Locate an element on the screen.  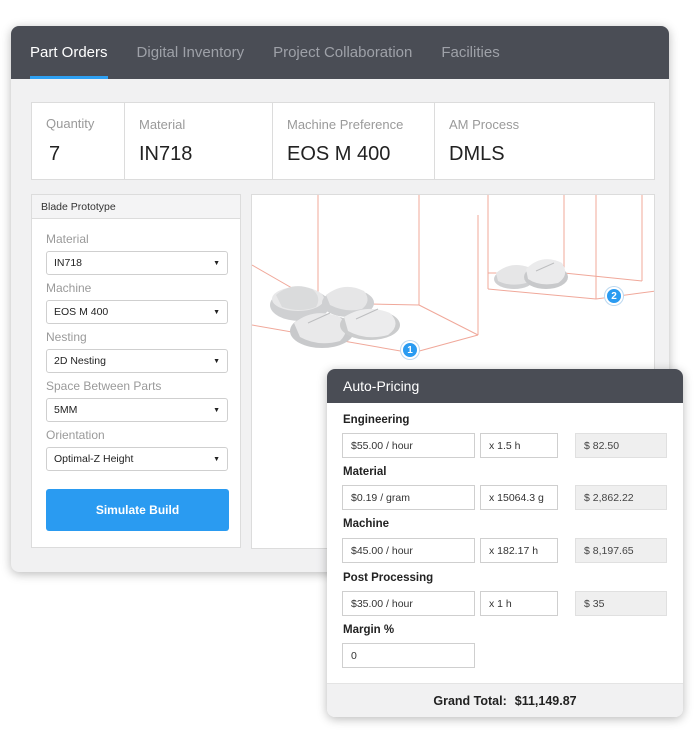
machine-field: Machine EOS M 400 ▼ is located at coordinates (137, 302).